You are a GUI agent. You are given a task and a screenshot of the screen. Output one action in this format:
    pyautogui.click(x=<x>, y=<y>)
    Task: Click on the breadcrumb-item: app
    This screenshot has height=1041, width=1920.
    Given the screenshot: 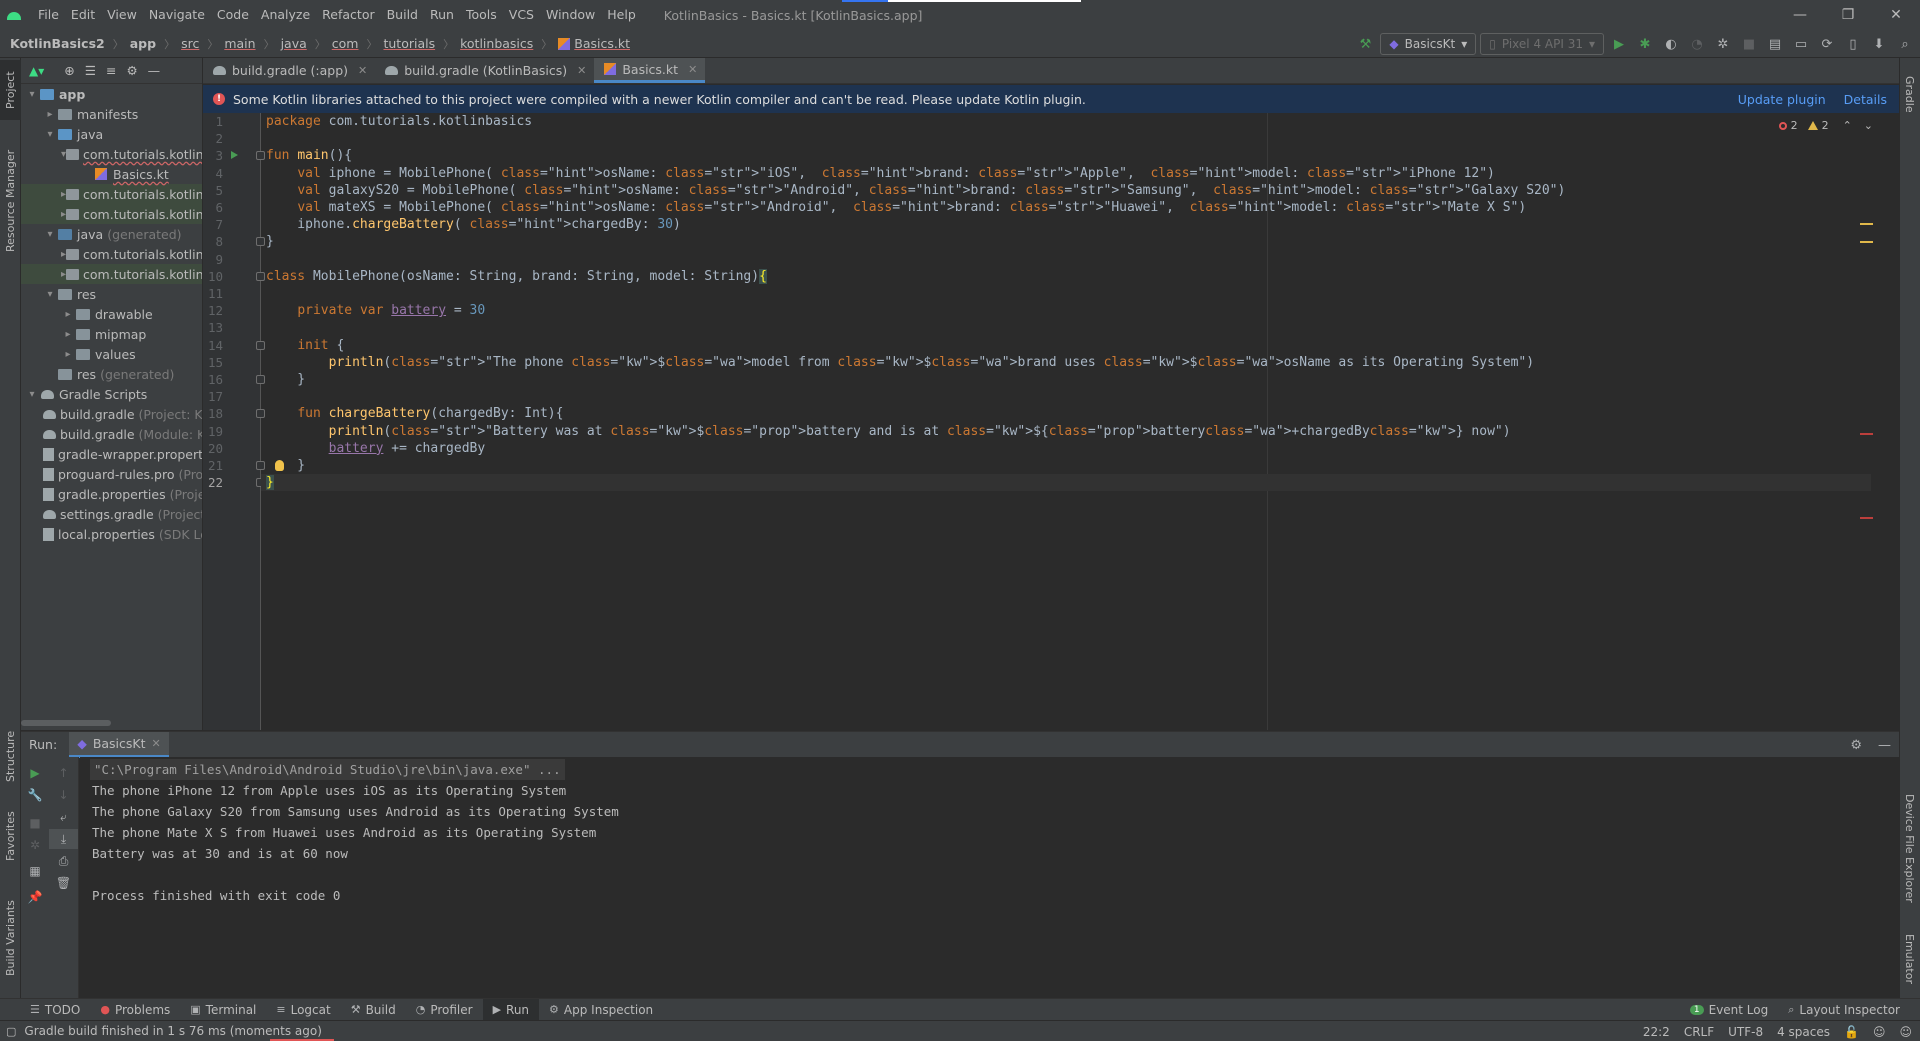 What is the action you would take?
    pyautogui.click(x=144, y=43)
    